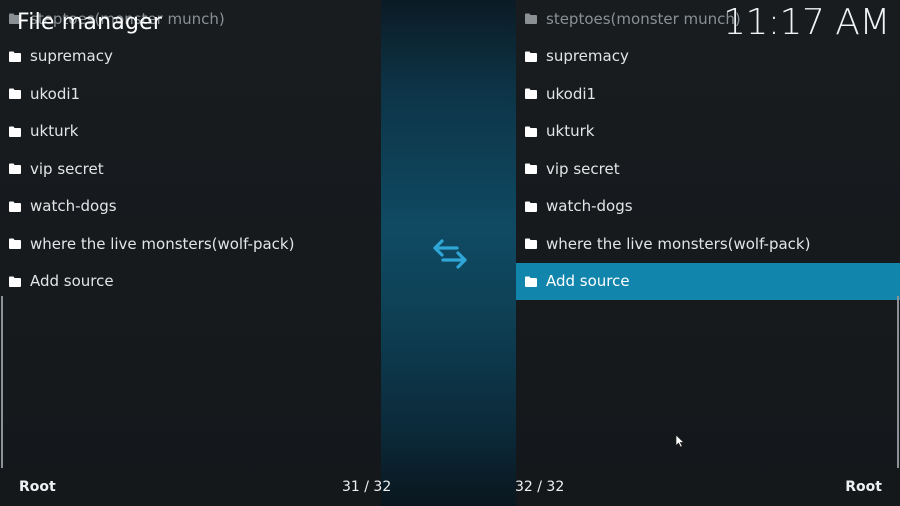 Image resolution: width=900 pixels, height=506 pixels. I want to click on clock: 11:17 AM, so click(806, 22).